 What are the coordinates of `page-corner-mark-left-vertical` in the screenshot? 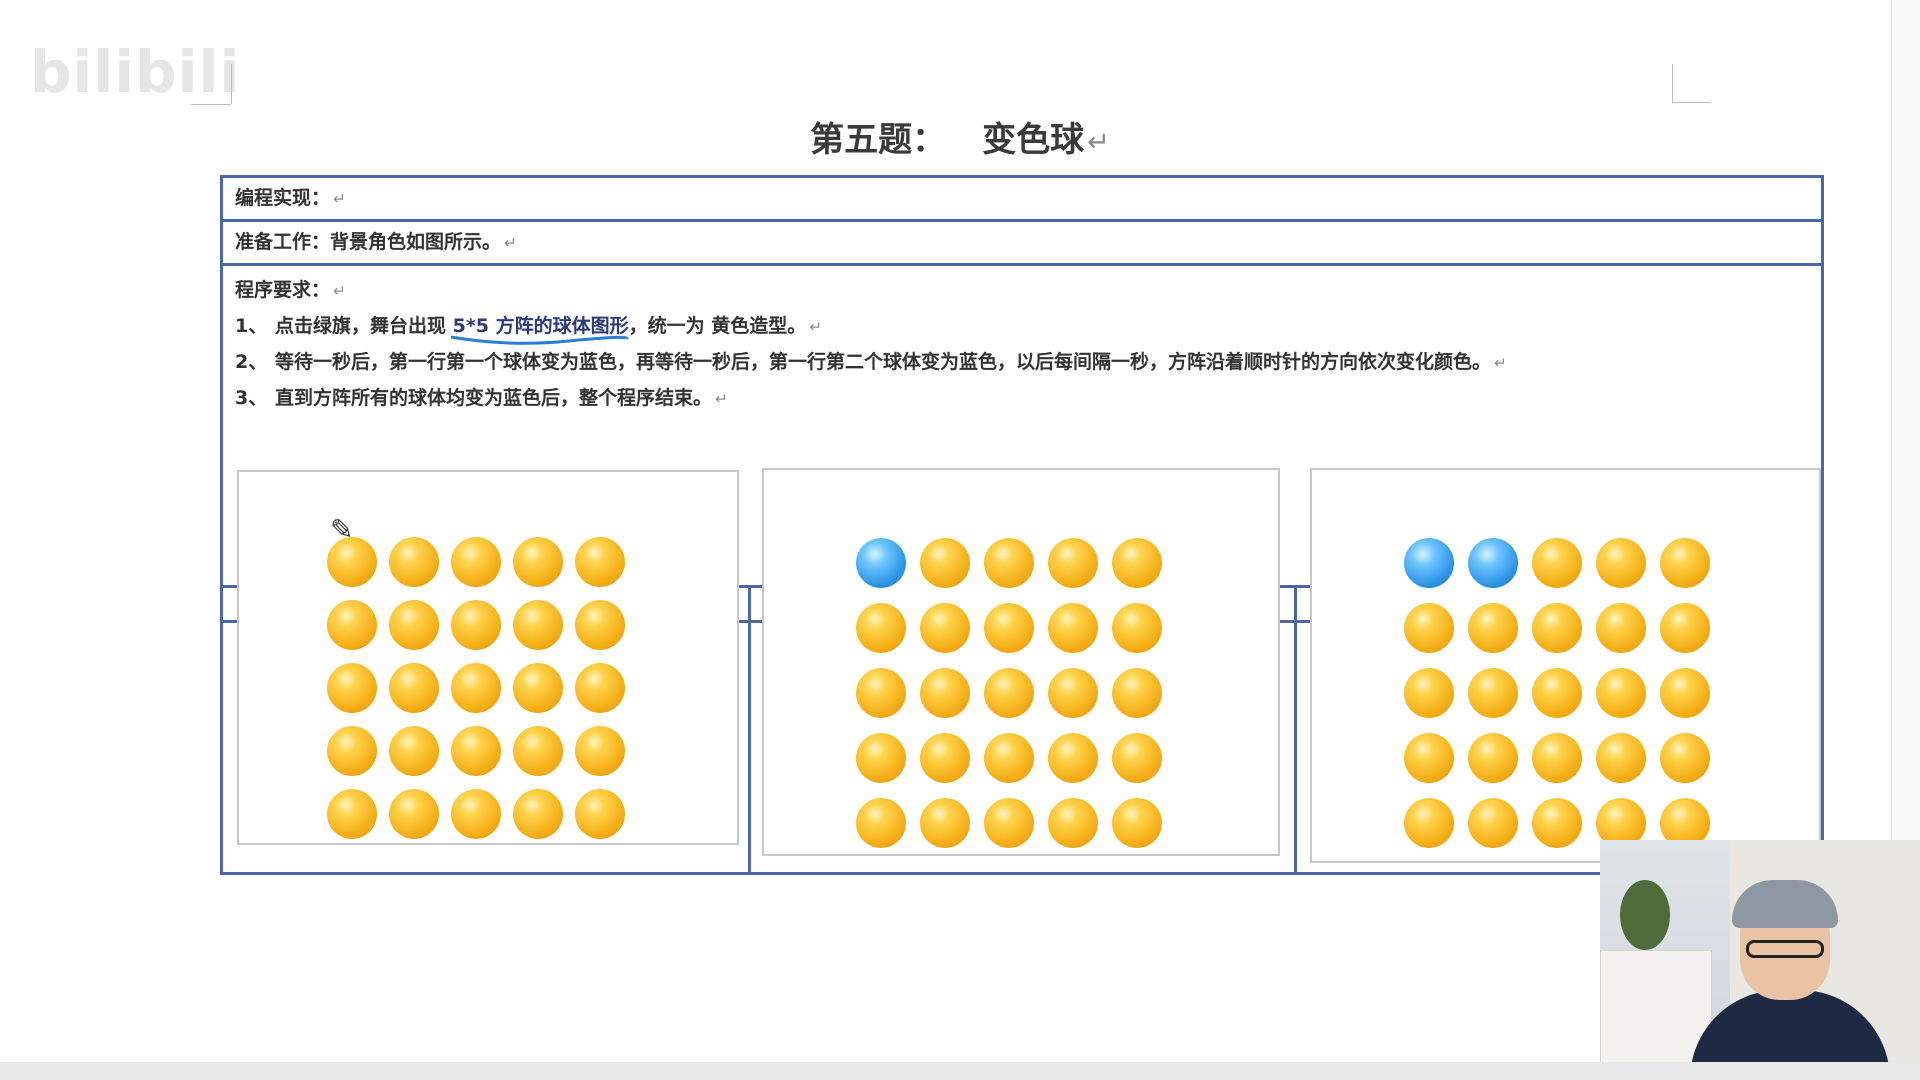 It's located at (231, 84).